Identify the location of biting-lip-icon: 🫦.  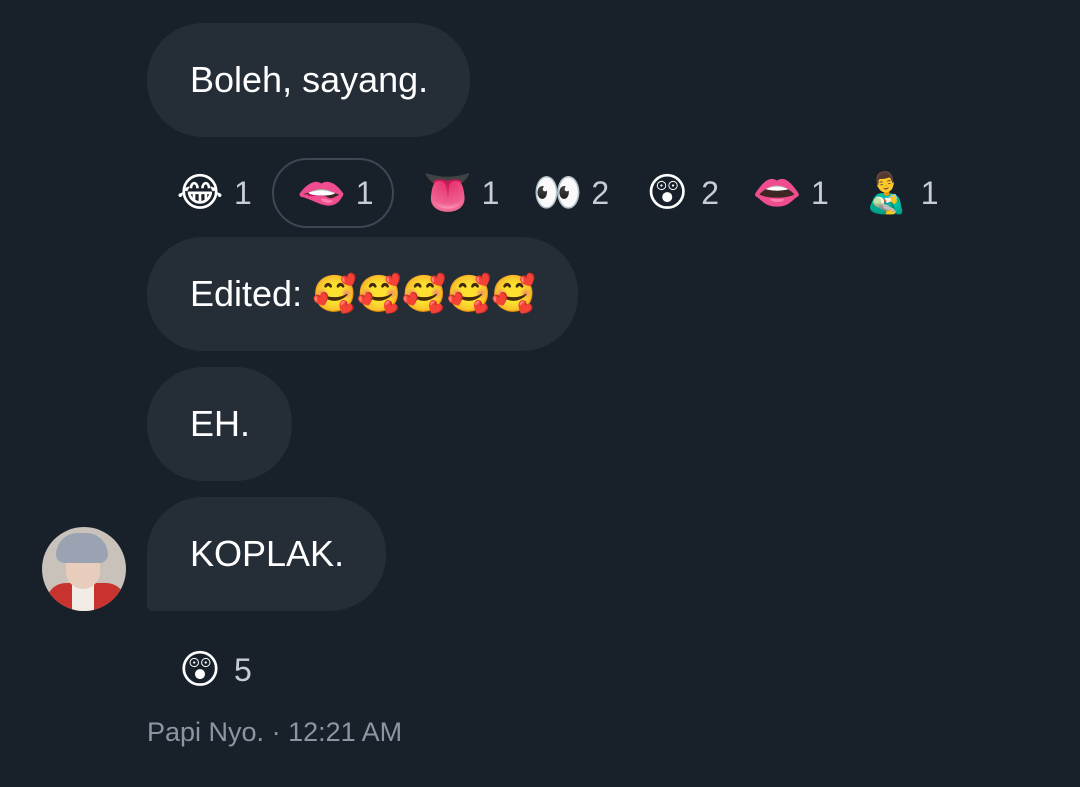
(321, 193).